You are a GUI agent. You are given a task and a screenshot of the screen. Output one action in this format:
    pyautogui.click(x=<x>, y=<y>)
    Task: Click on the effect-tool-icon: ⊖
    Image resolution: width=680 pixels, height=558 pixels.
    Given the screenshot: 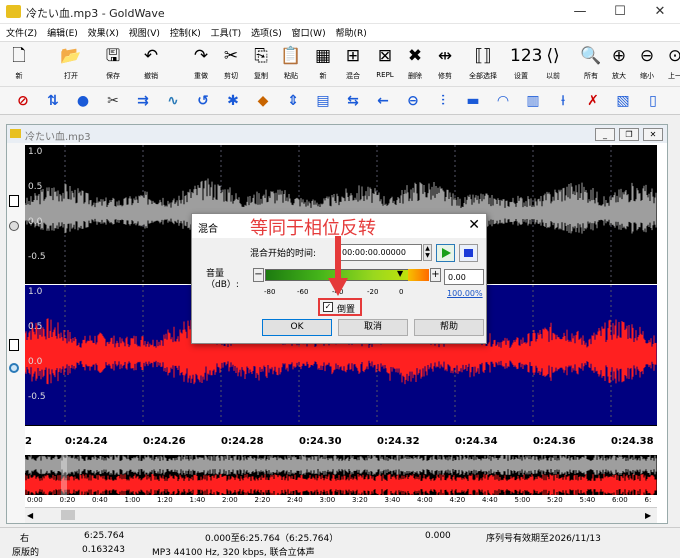 What is the action you would take?
    pyautogui.click(x=413, y=101)
    